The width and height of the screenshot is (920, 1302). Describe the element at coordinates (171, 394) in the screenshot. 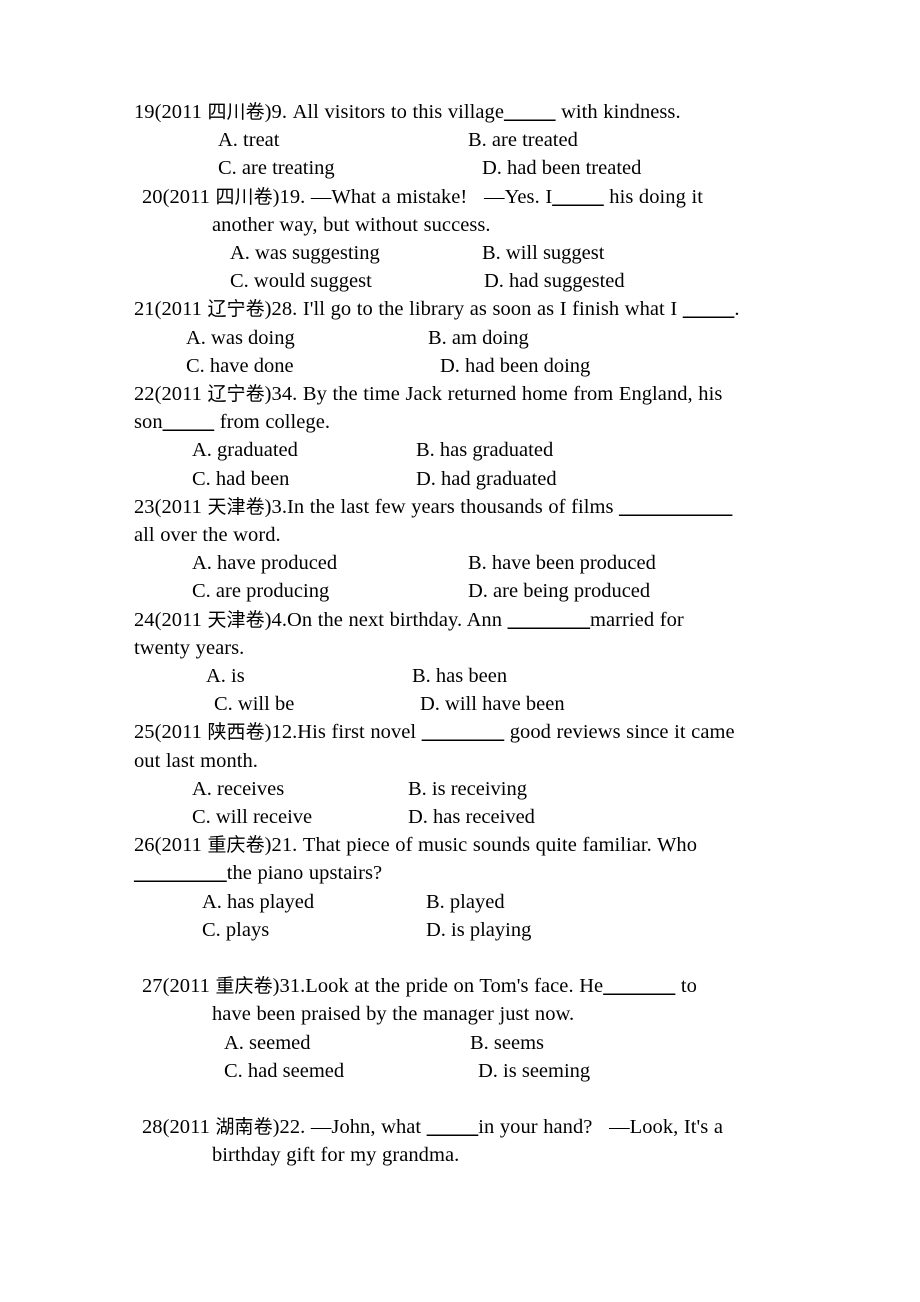

I see `stem-text: 22(2011` at that location.